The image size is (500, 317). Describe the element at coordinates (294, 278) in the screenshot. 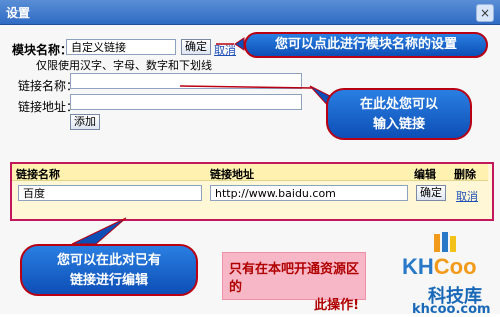

I see `note-line1: 只有在本吧开通资源区的` at that location.